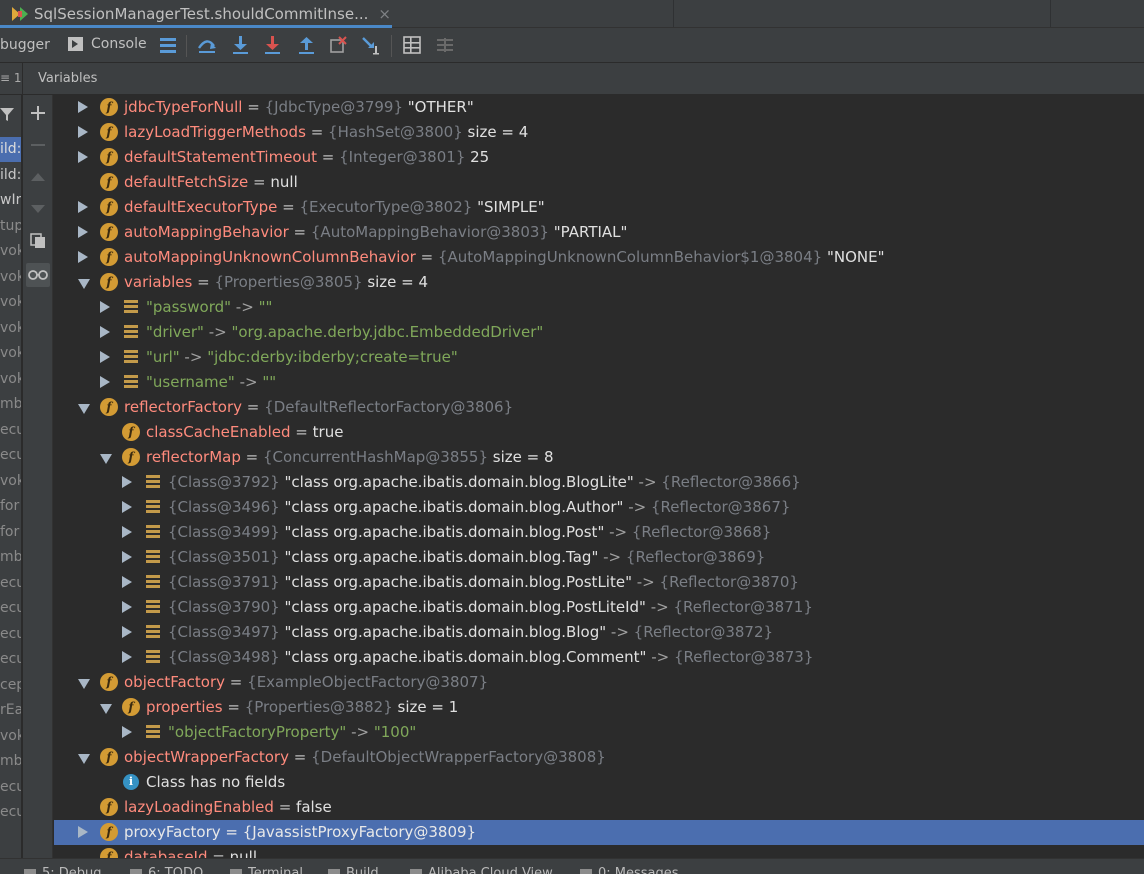  Describe the element at coordinates (166, 870) in the screenshot. I see `tool-window-button: 6: TODO` at that location.